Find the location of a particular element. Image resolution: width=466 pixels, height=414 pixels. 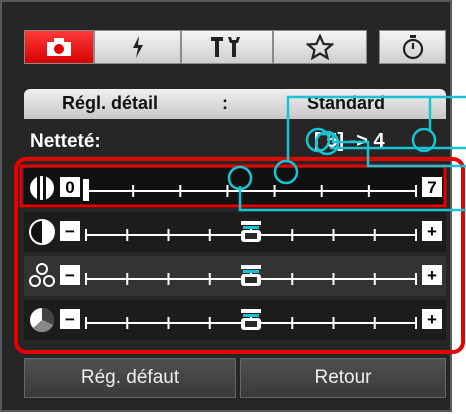

sharpness-icon is located at coordinates (42, 188).